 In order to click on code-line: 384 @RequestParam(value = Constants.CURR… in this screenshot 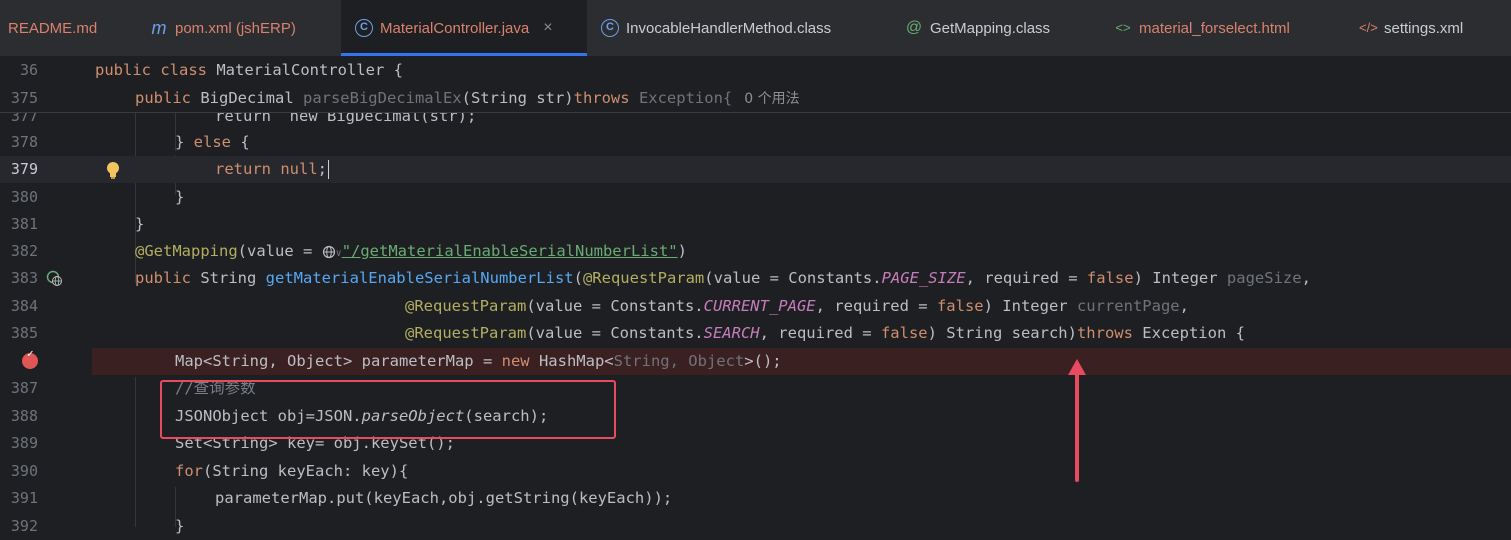, I will do `click(755, 306)`.